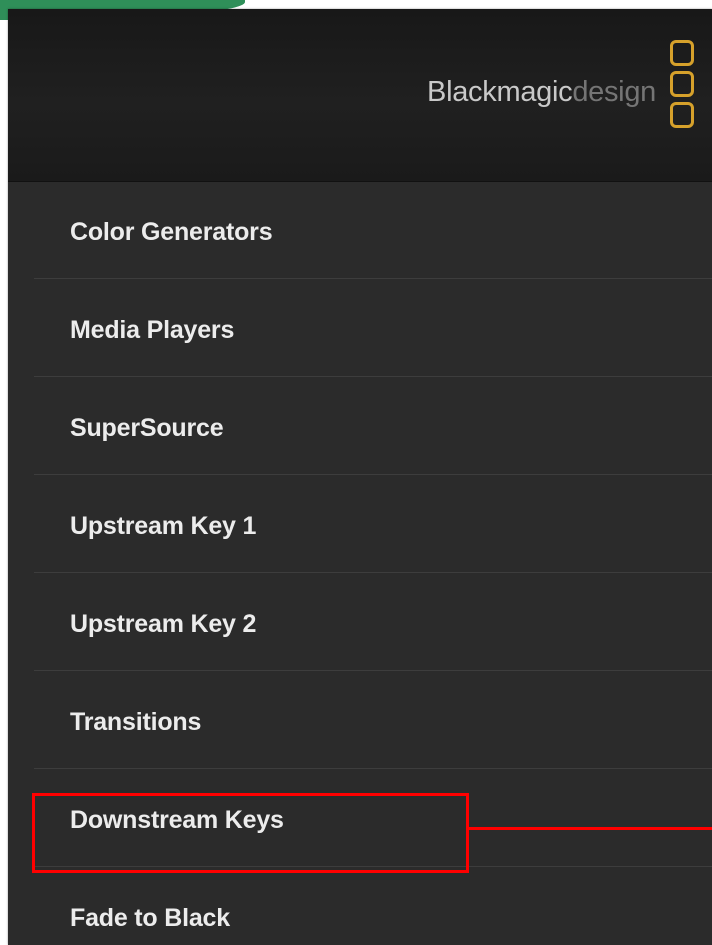 This screenshot has height=945, width=712. I want to click on logo-square-middle, so click(682, 84).